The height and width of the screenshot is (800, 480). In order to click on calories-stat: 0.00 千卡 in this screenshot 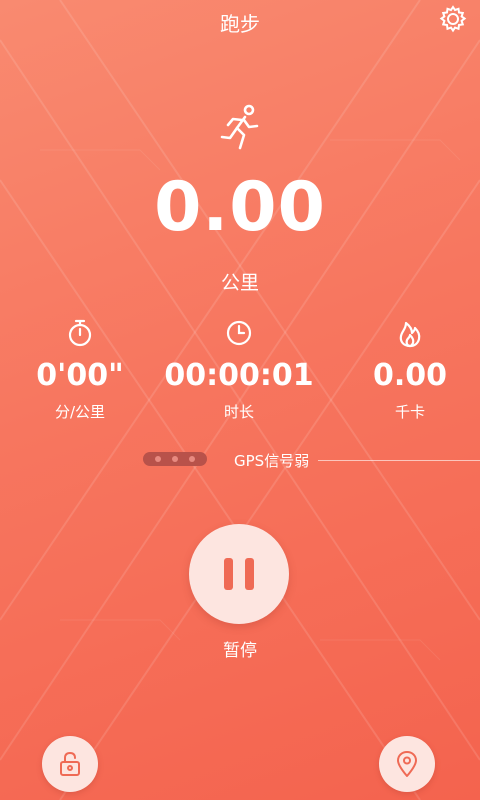, I will do `click(405, 370)`.